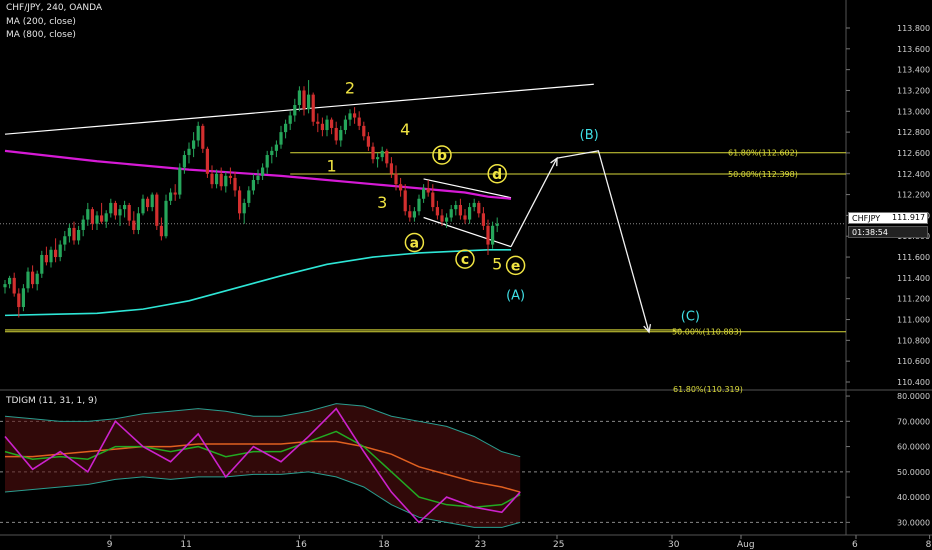  Describe the element at coordinates (382, 202) in the screenshot. I see `wave-label-3: 3` at that location.